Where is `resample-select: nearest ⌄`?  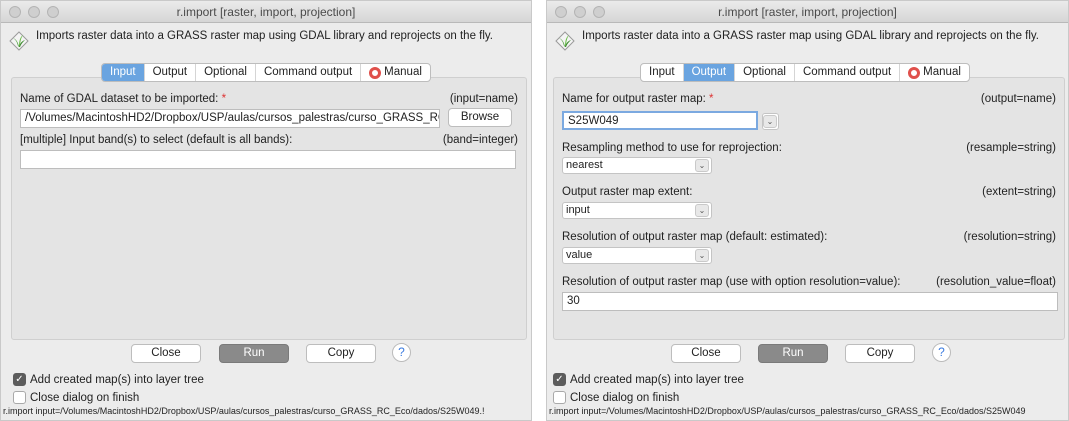
resample-select: nearest ⌄ is located at coordinates (637, 165).